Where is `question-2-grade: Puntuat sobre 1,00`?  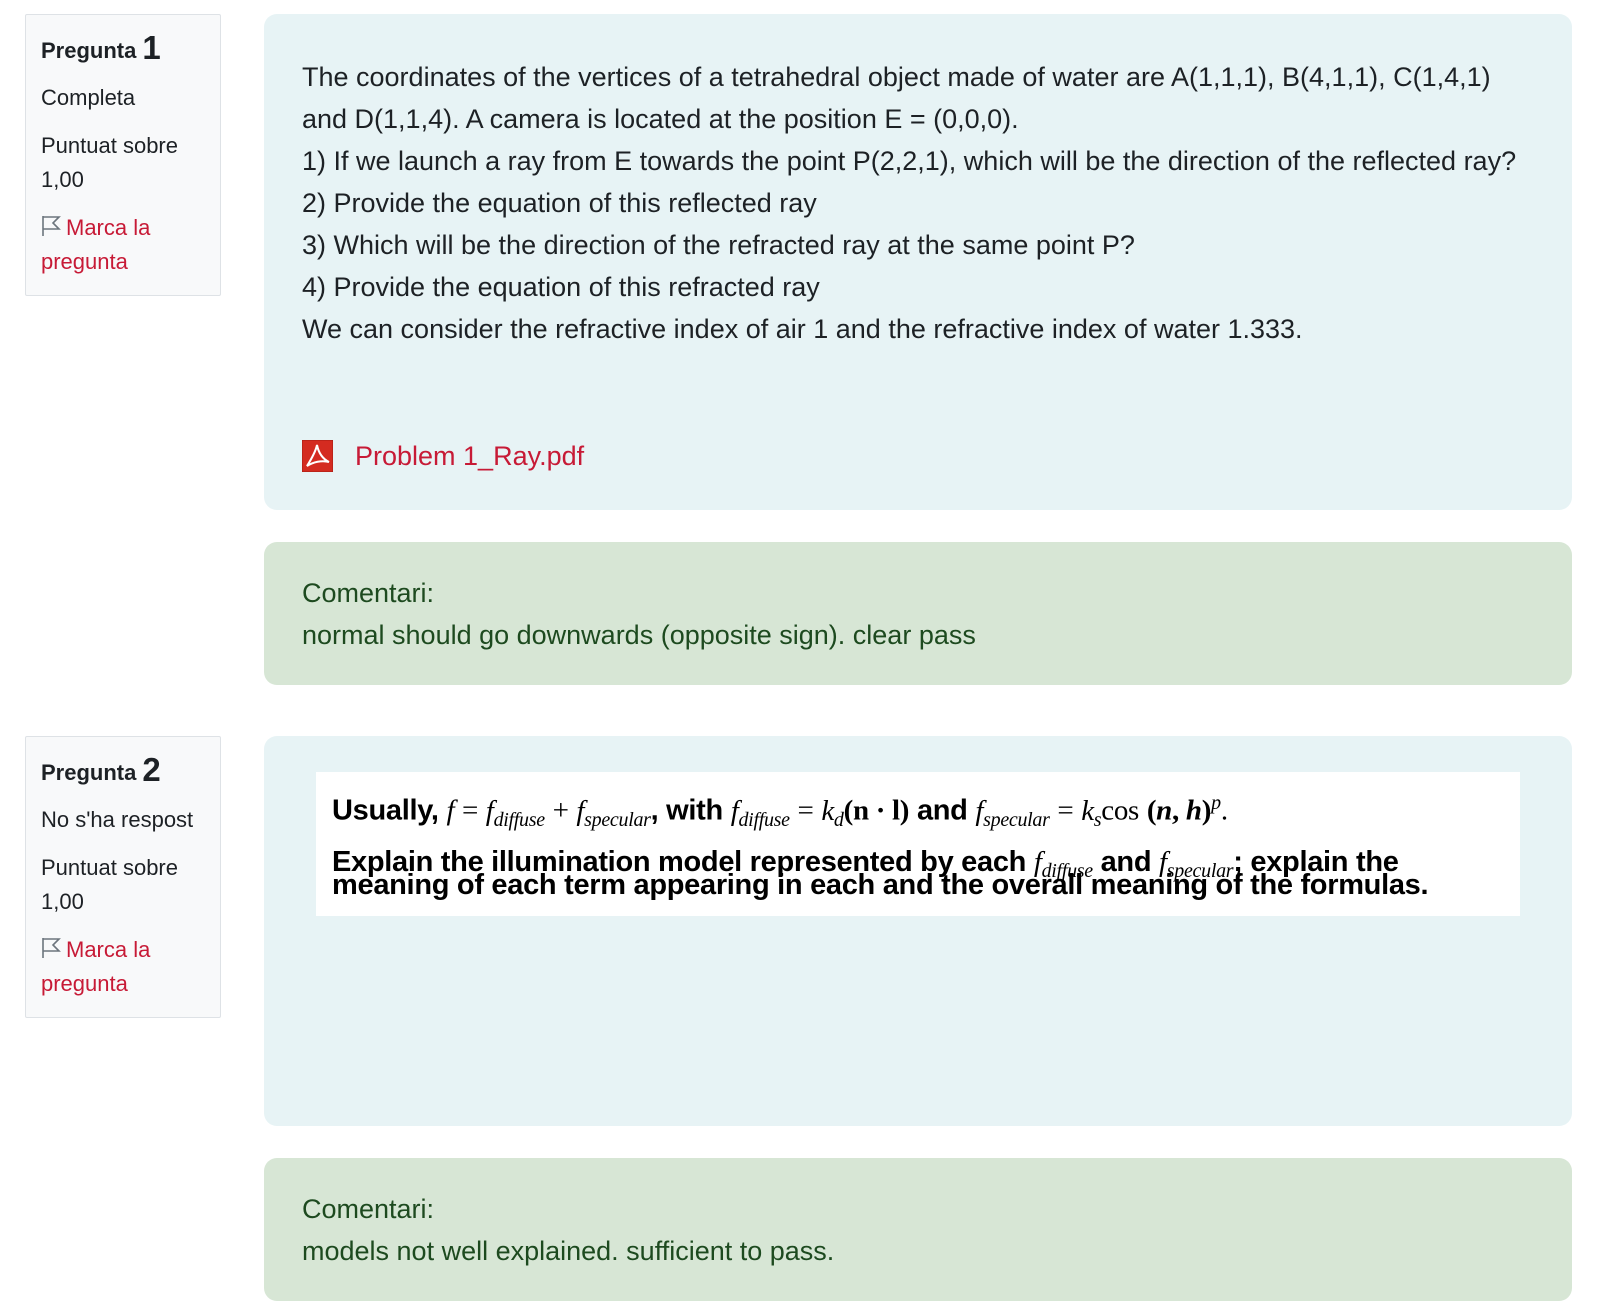
question-2-grade: Puntuat sobre 1,00 is located at coordinates (109, 884).